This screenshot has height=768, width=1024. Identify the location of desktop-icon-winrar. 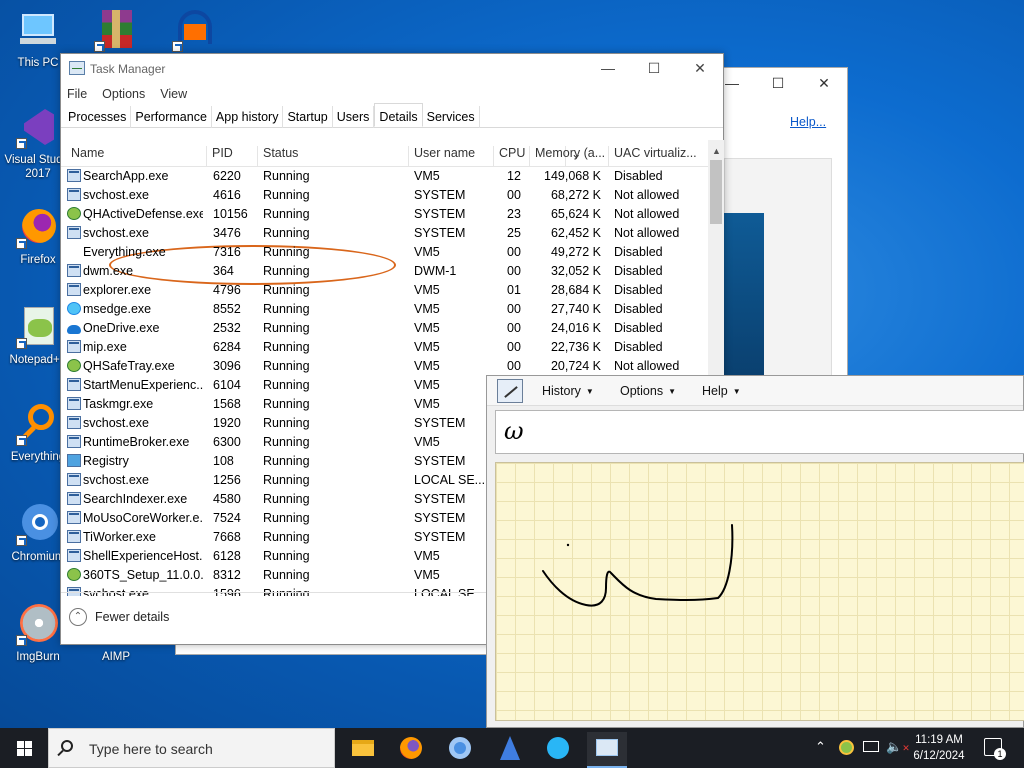
(116, 32).